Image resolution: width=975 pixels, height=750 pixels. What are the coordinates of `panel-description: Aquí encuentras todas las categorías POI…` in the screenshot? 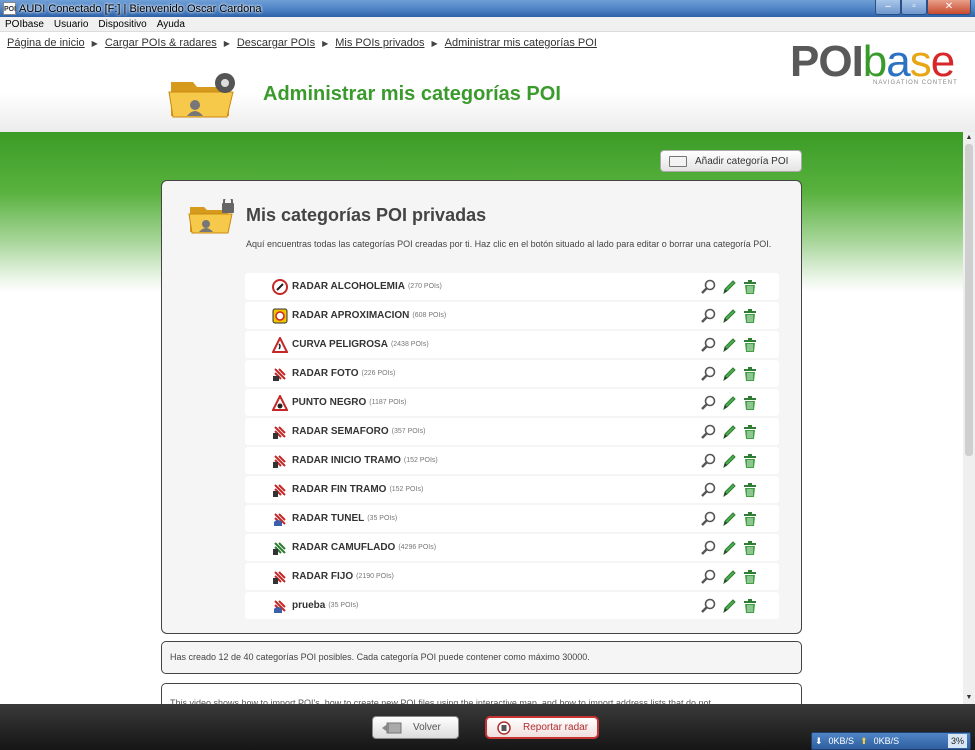 It's located at (509, 244).